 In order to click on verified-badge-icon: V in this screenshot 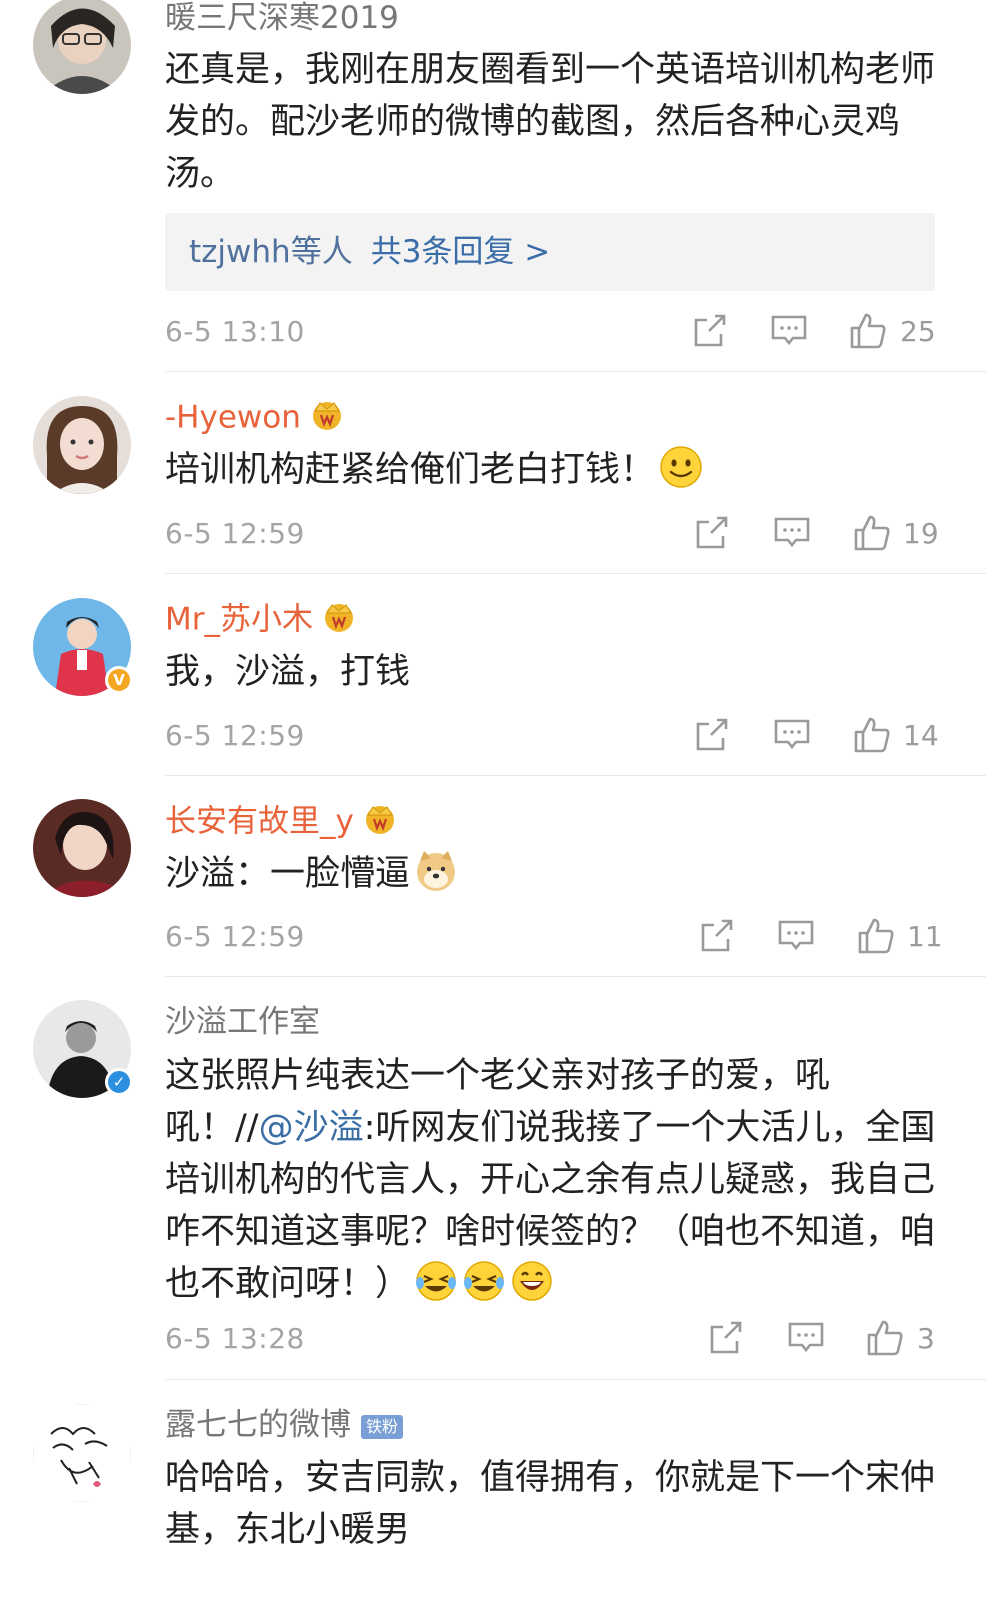, I will do `click(119, 680)`.